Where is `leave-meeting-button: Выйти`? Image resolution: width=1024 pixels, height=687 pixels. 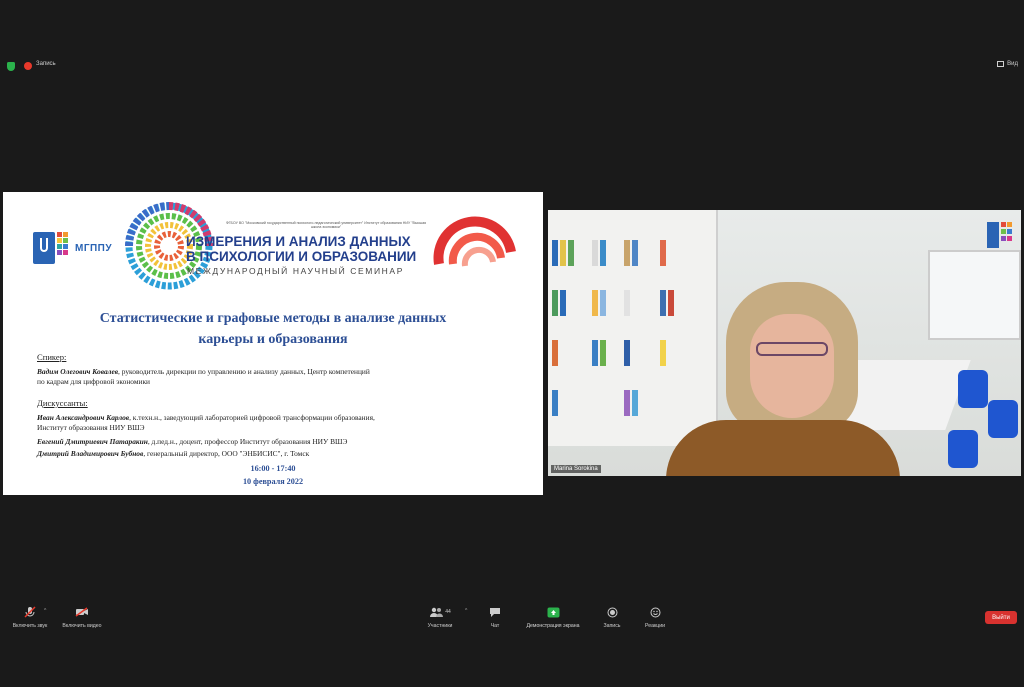
leave-meeting-button: Выйти is located at coordinates (1001, 617).